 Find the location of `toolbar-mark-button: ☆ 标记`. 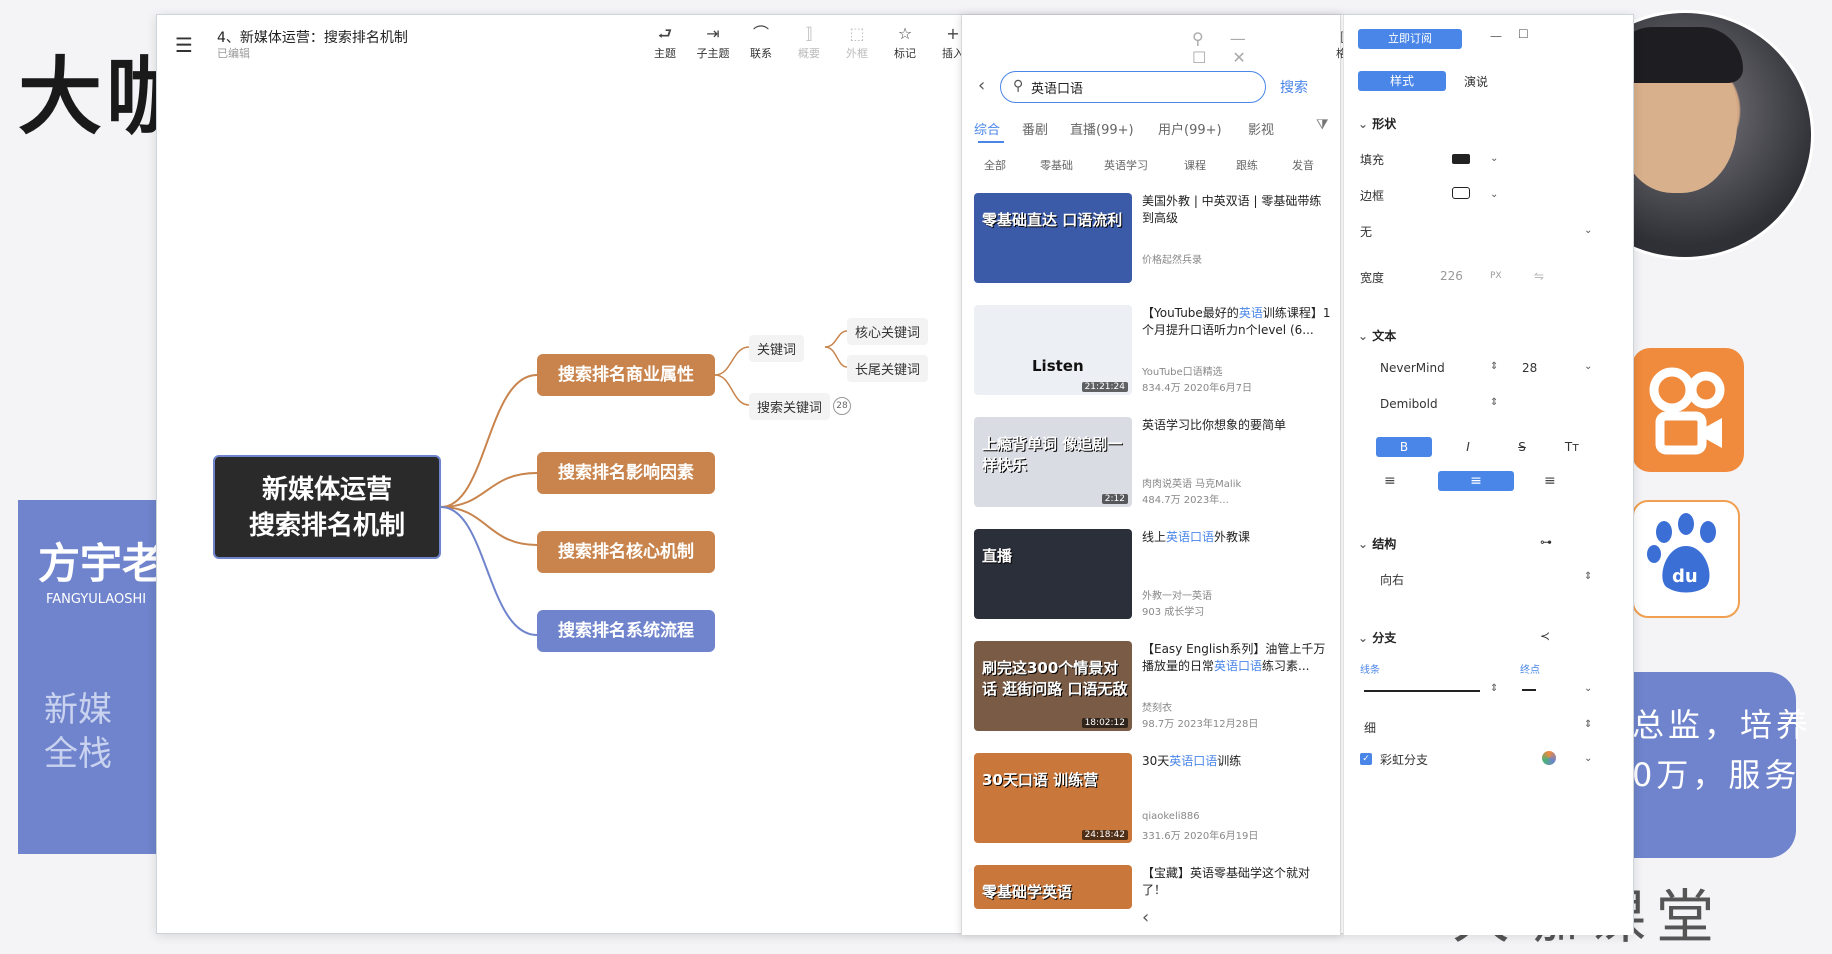

toolbar-mark-button: ☆ 标记 is located at coordinates (905, 42).